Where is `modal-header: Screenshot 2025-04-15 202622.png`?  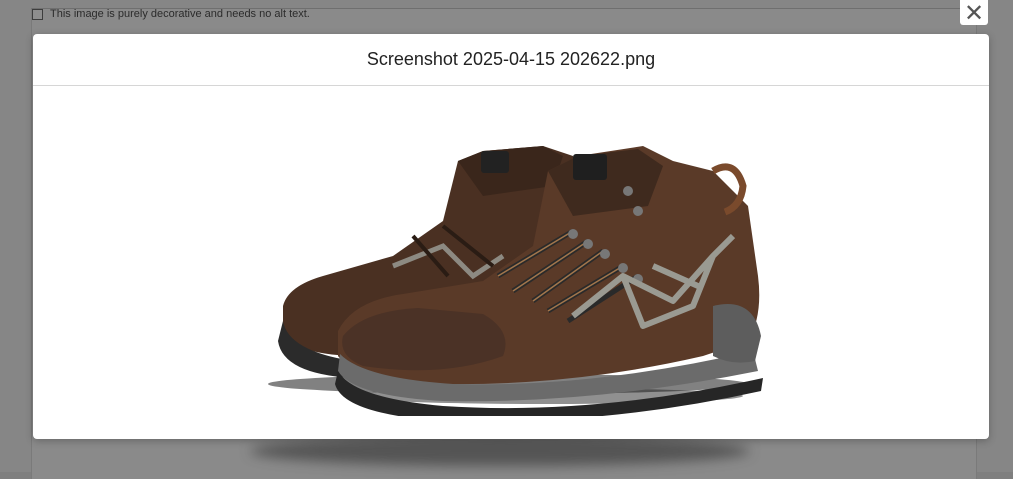
modal-header: Screenshot 2025-04-15 202622.png is located at coordinates (511, 60).